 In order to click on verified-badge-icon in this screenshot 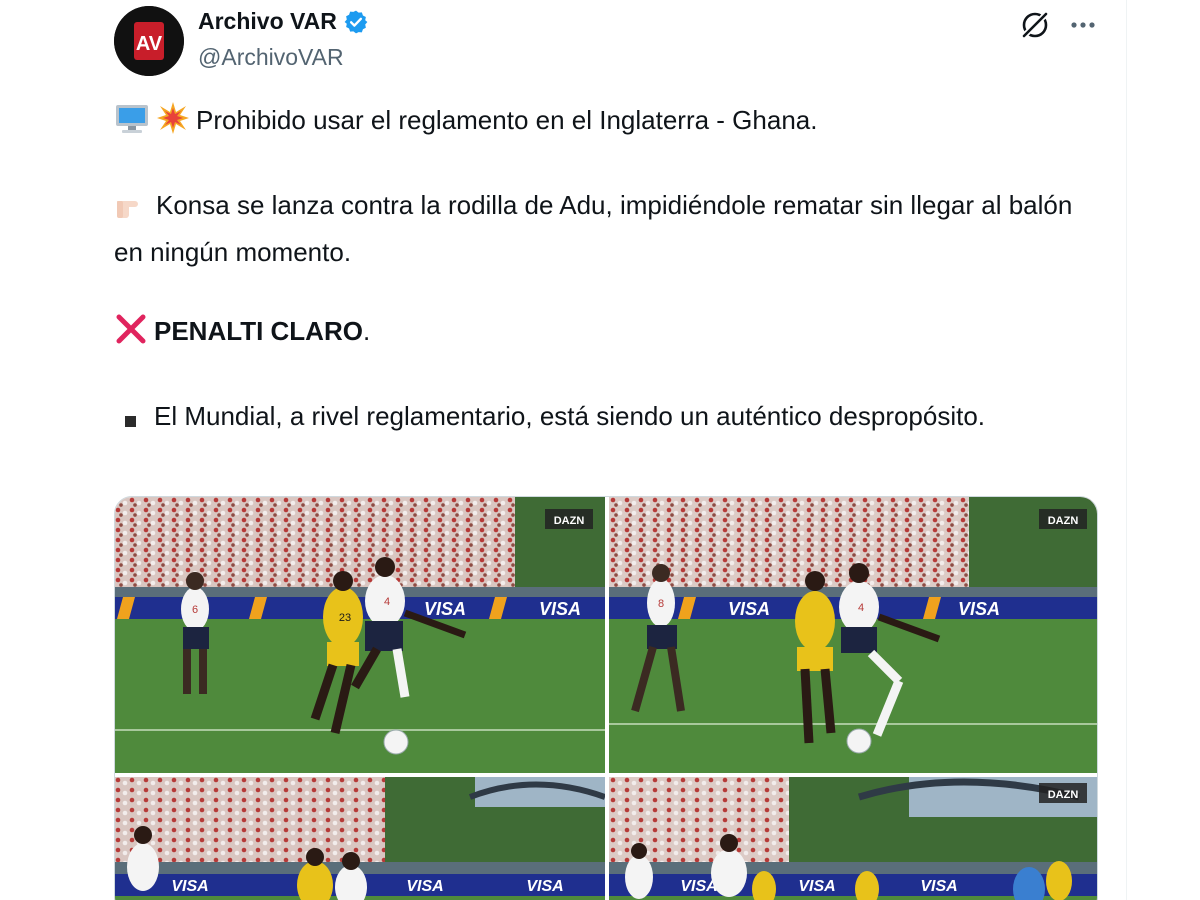, I will do `click(356, 22)`.